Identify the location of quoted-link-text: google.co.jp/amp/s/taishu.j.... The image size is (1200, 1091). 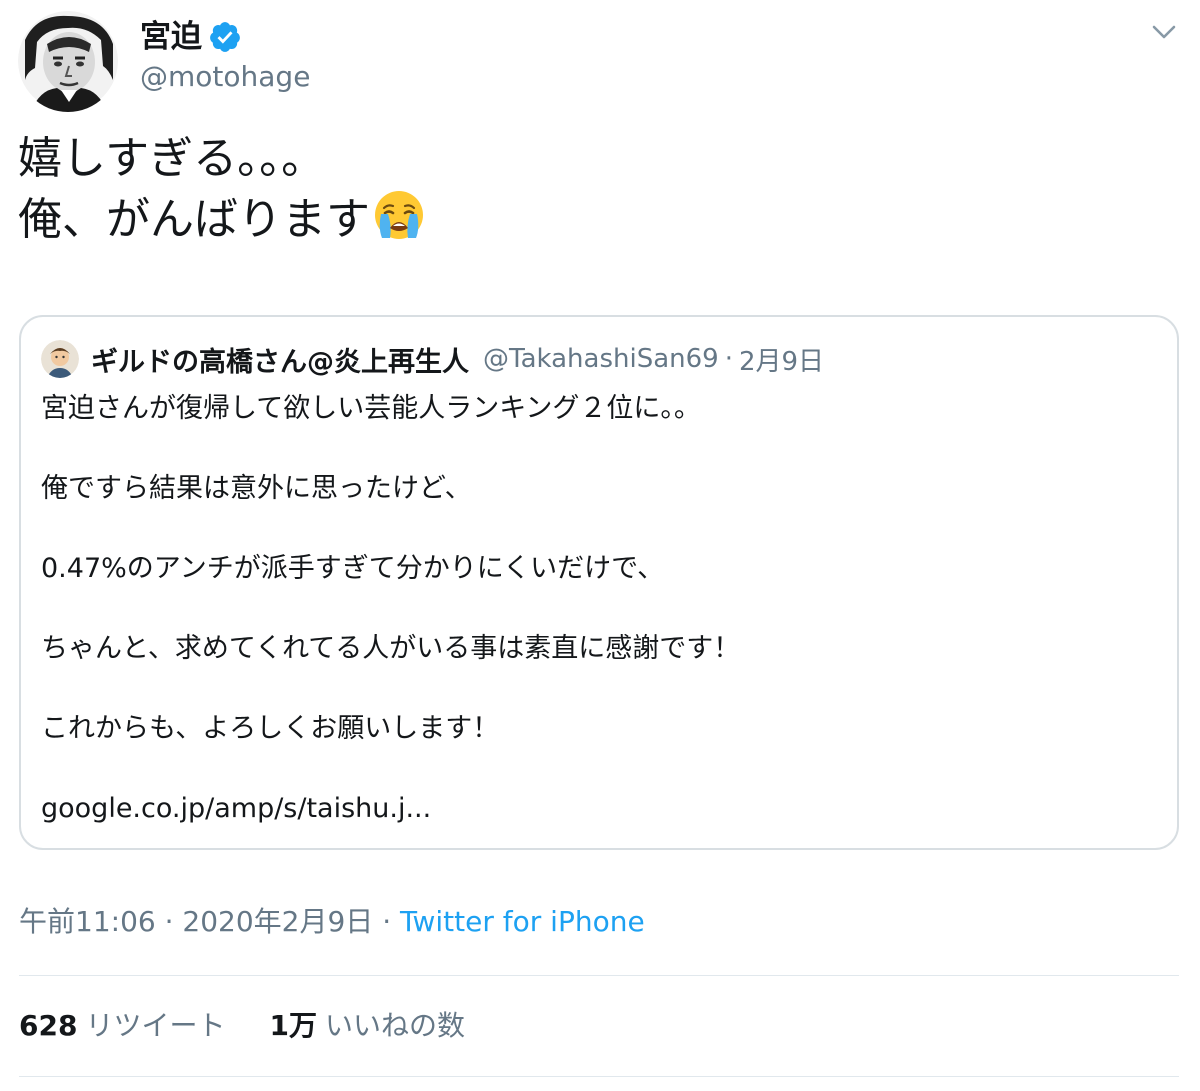
(236, 808).